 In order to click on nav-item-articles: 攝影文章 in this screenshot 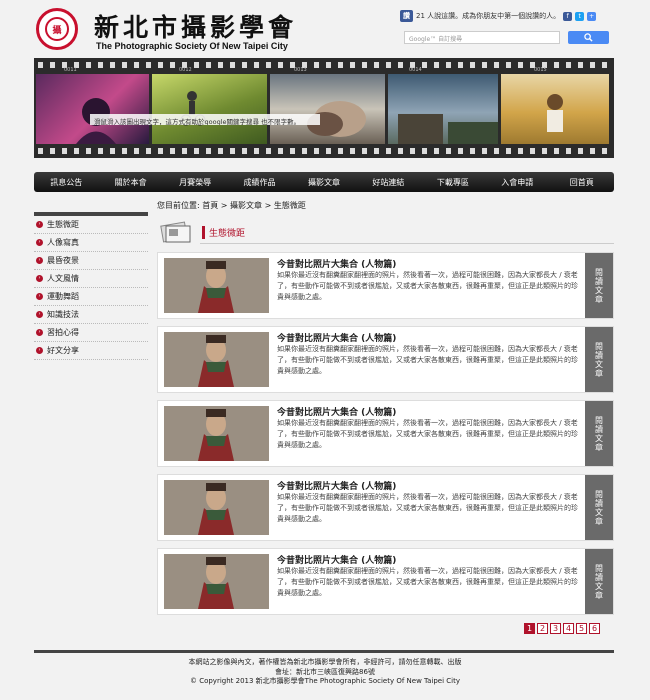, I will do `click(324, 182)`.